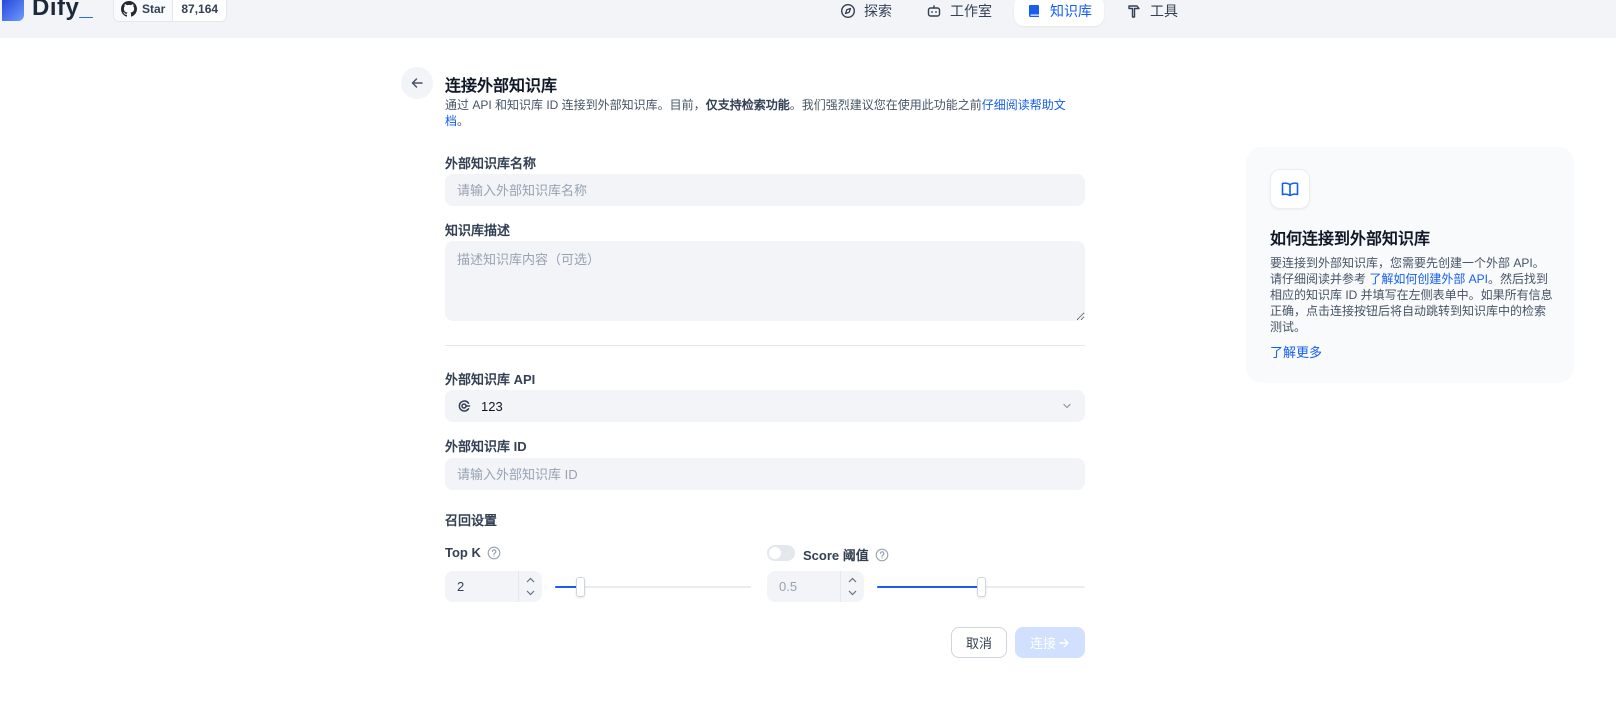  What do you see at coordinates (971, 11) in the screenshot?
I see `nav-studio-label: 工作室` at bounding box center [971, 11].